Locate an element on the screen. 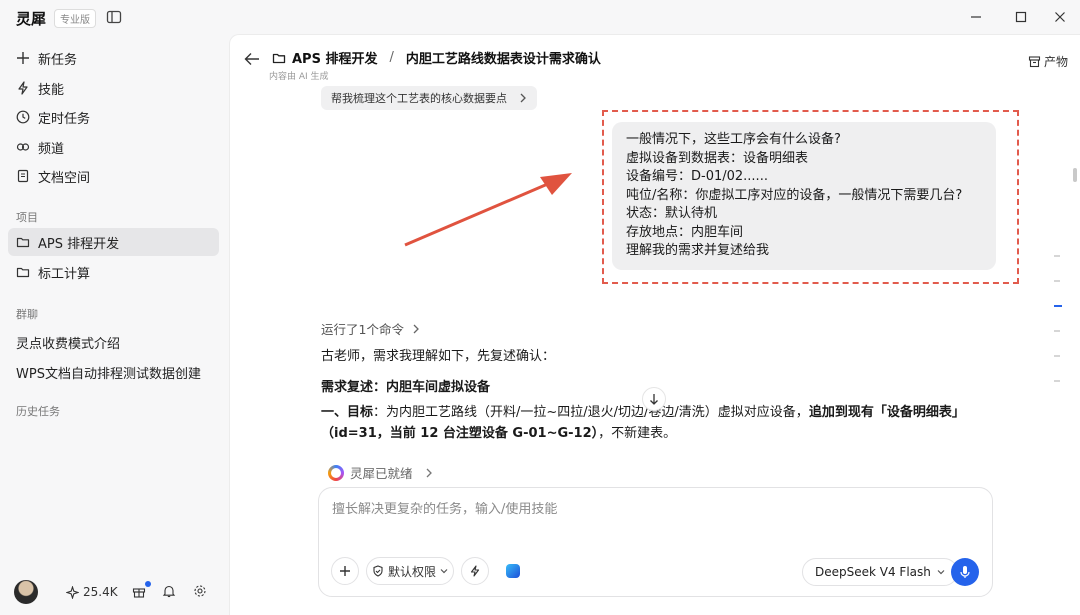 Image resolution: width=1080 pixels, height=615 pixels. scroll-down-button is located at coordinates (654, 399).